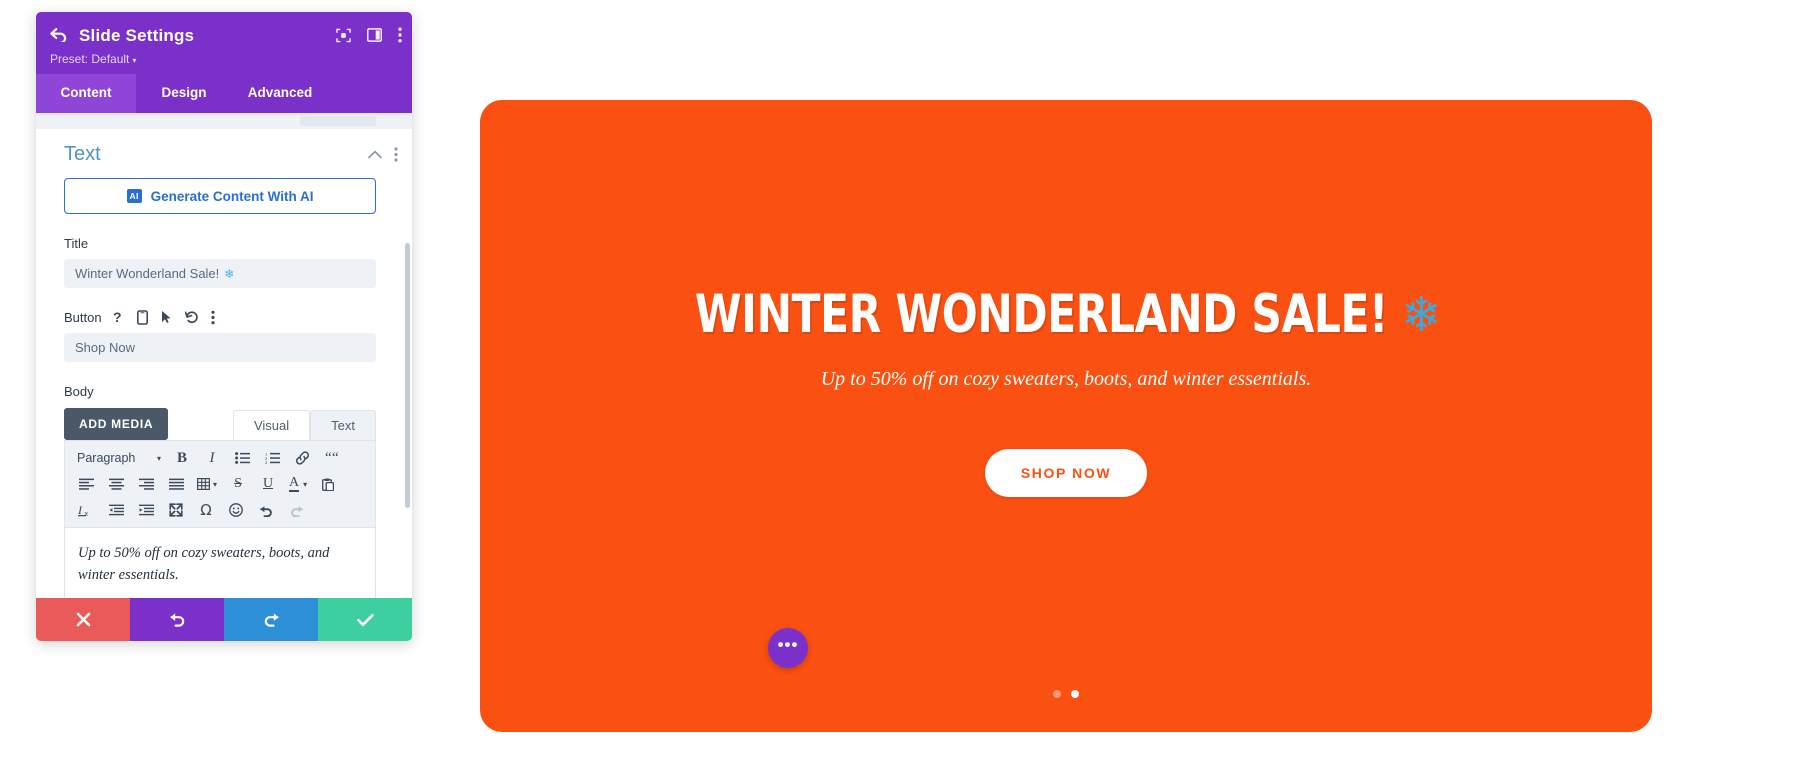 This screenshot has width=1800, height=766. What do you see at coordinates (298, 484) in the screenshot?
I see `text-color-icon: A ▾` at bounding box center [298, 484].